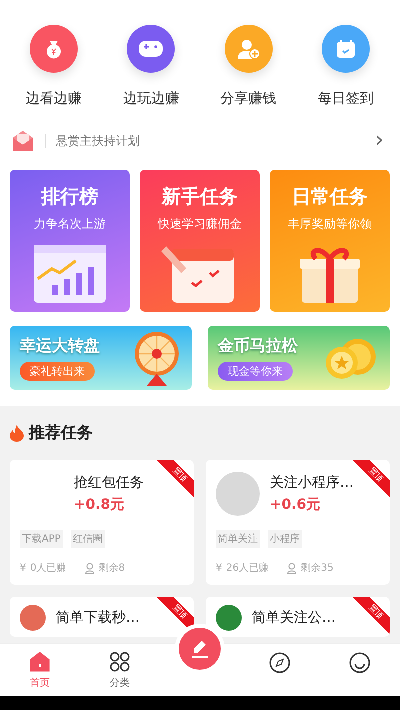 The width and height of the screenshot is (400, 710). I want to click on earned-count: 0人已赚, so click(48, 568).